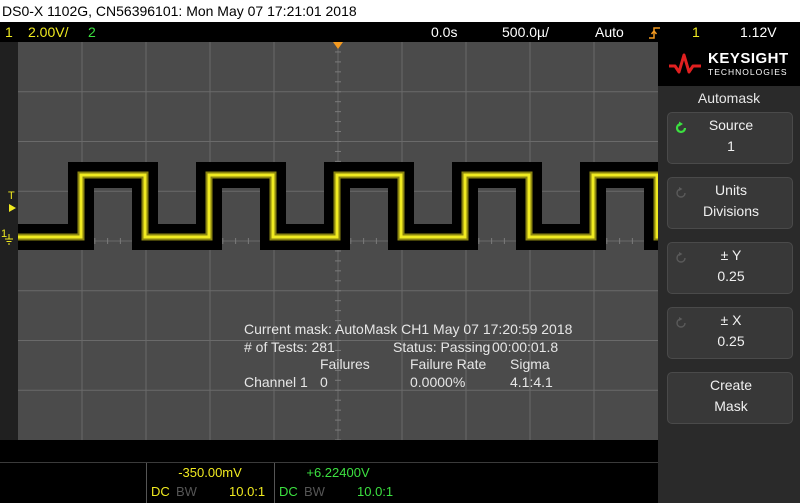  What do you see at coordinates (731, 385) in the screenshot?
I see `create-mask-label: Create` at bounding box center [731, 385].